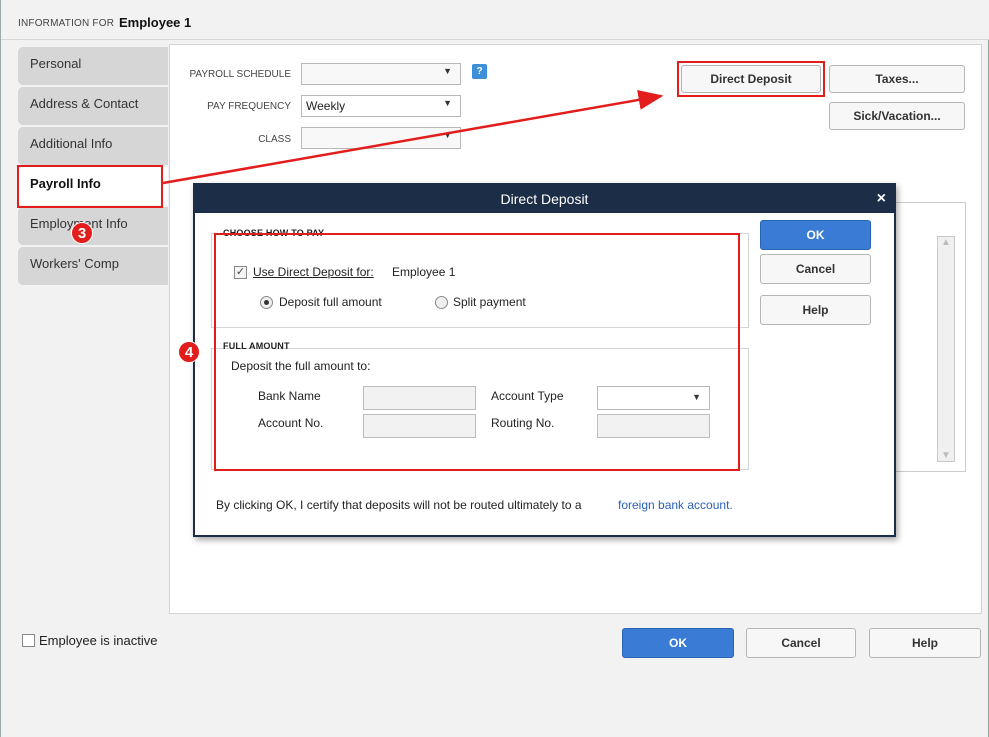  What do you see at coordinates (815, 310) in the screenshot?
I see `dialog-help-button: Help` at bounding box center [815, 310].